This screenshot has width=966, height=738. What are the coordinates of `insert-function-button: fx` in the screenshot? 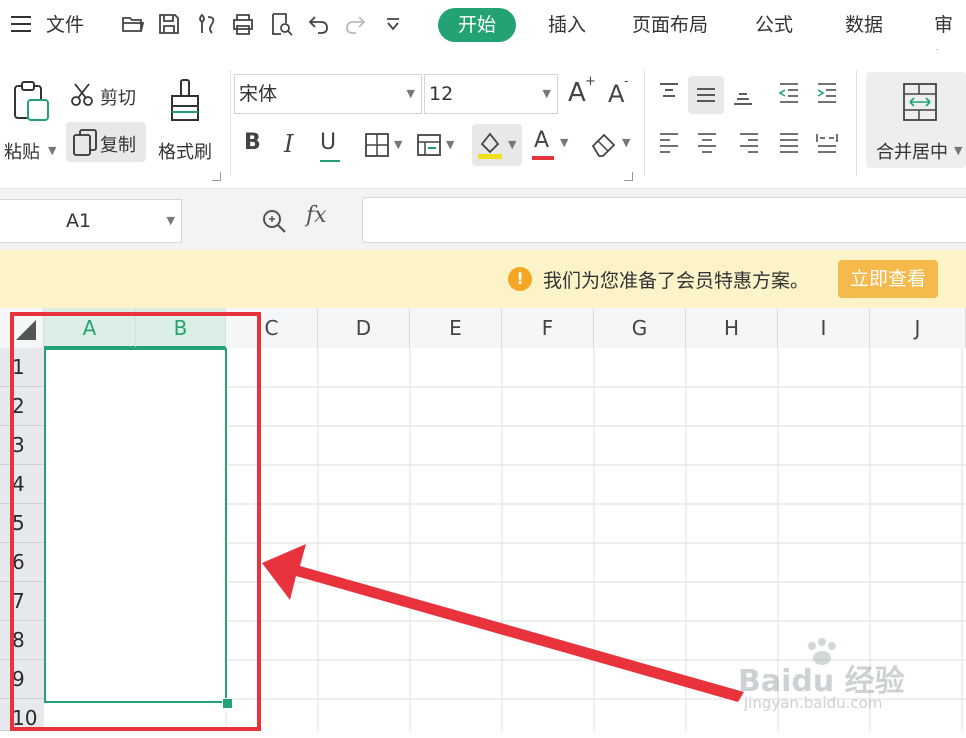 It's located at (316, 215).